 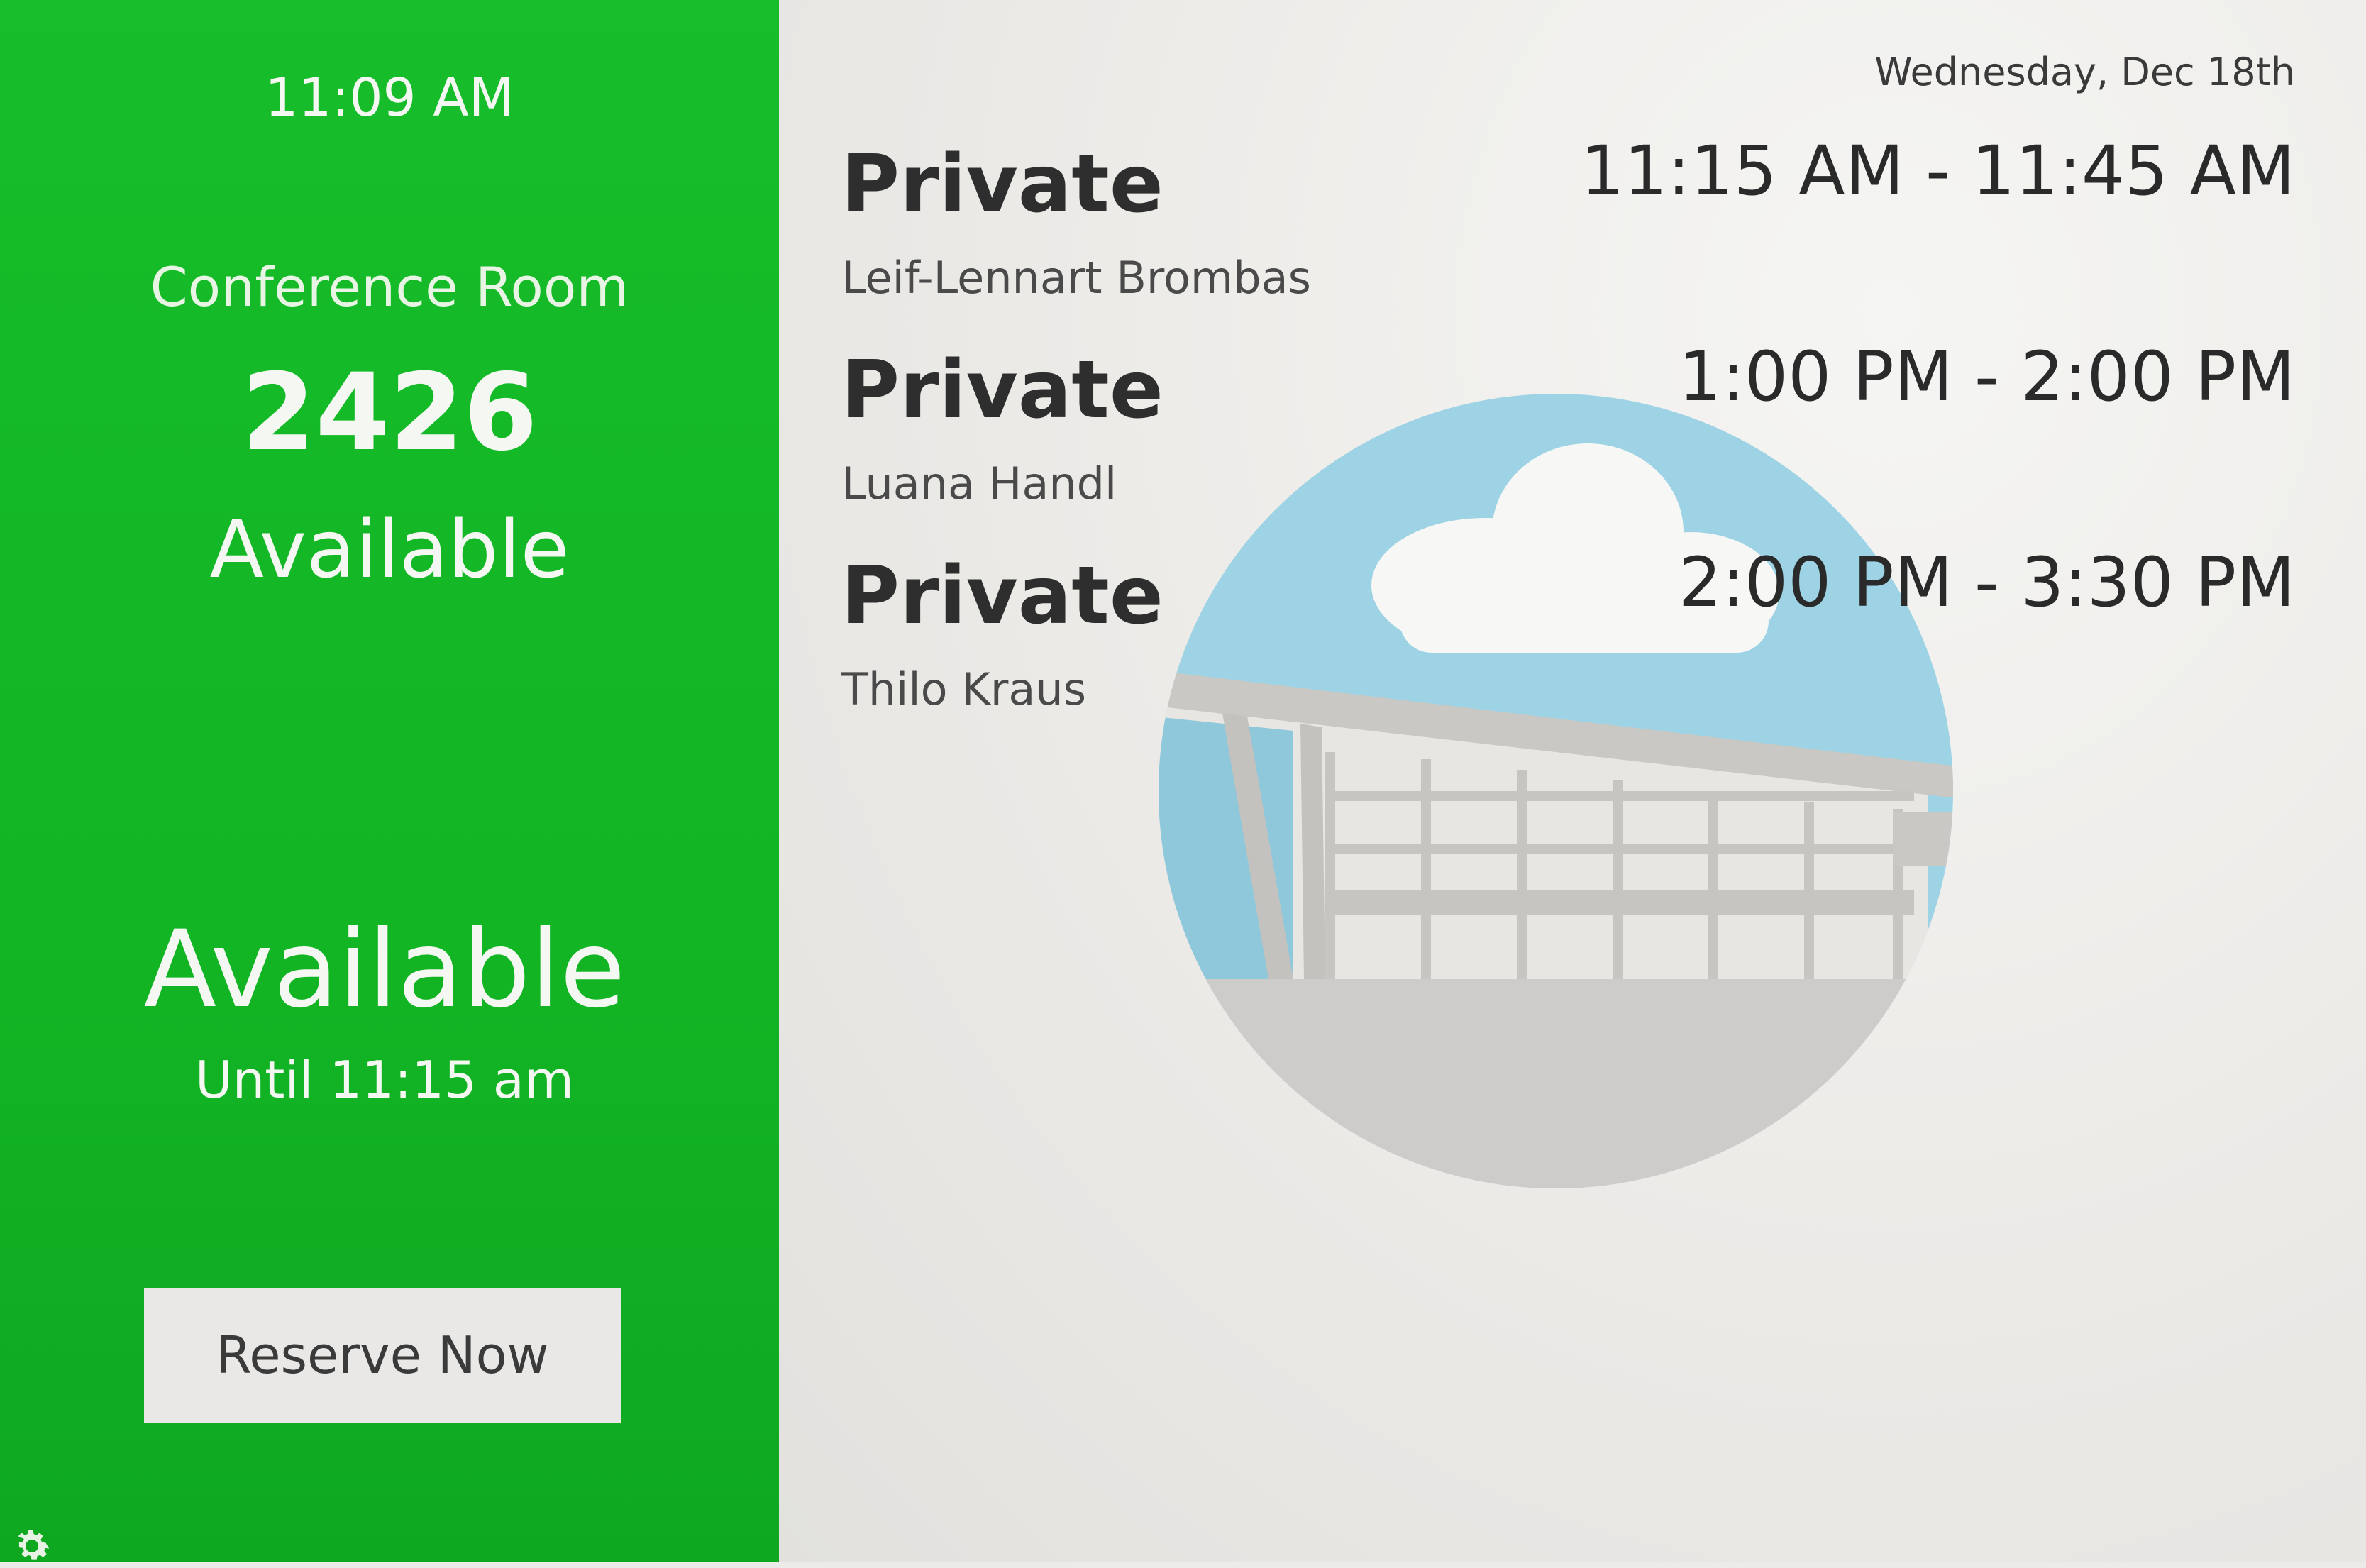 I want to click on available-until: Until 11:15 am, so click(x=384, y=1080).